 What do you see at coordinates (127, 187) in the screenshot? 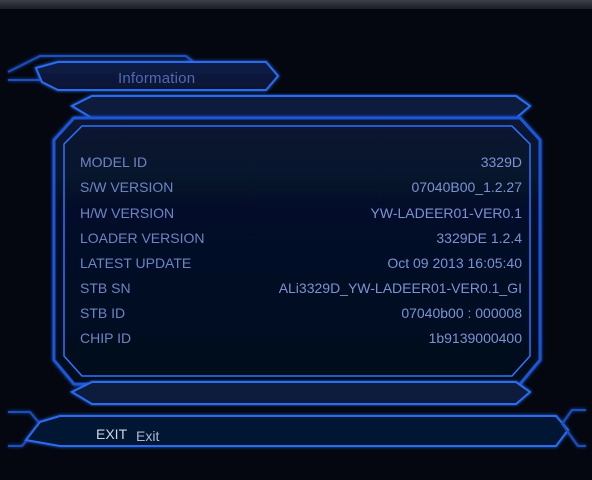
I see `sw-version-label: S/W VERSION` at bounding box center [127, 187].